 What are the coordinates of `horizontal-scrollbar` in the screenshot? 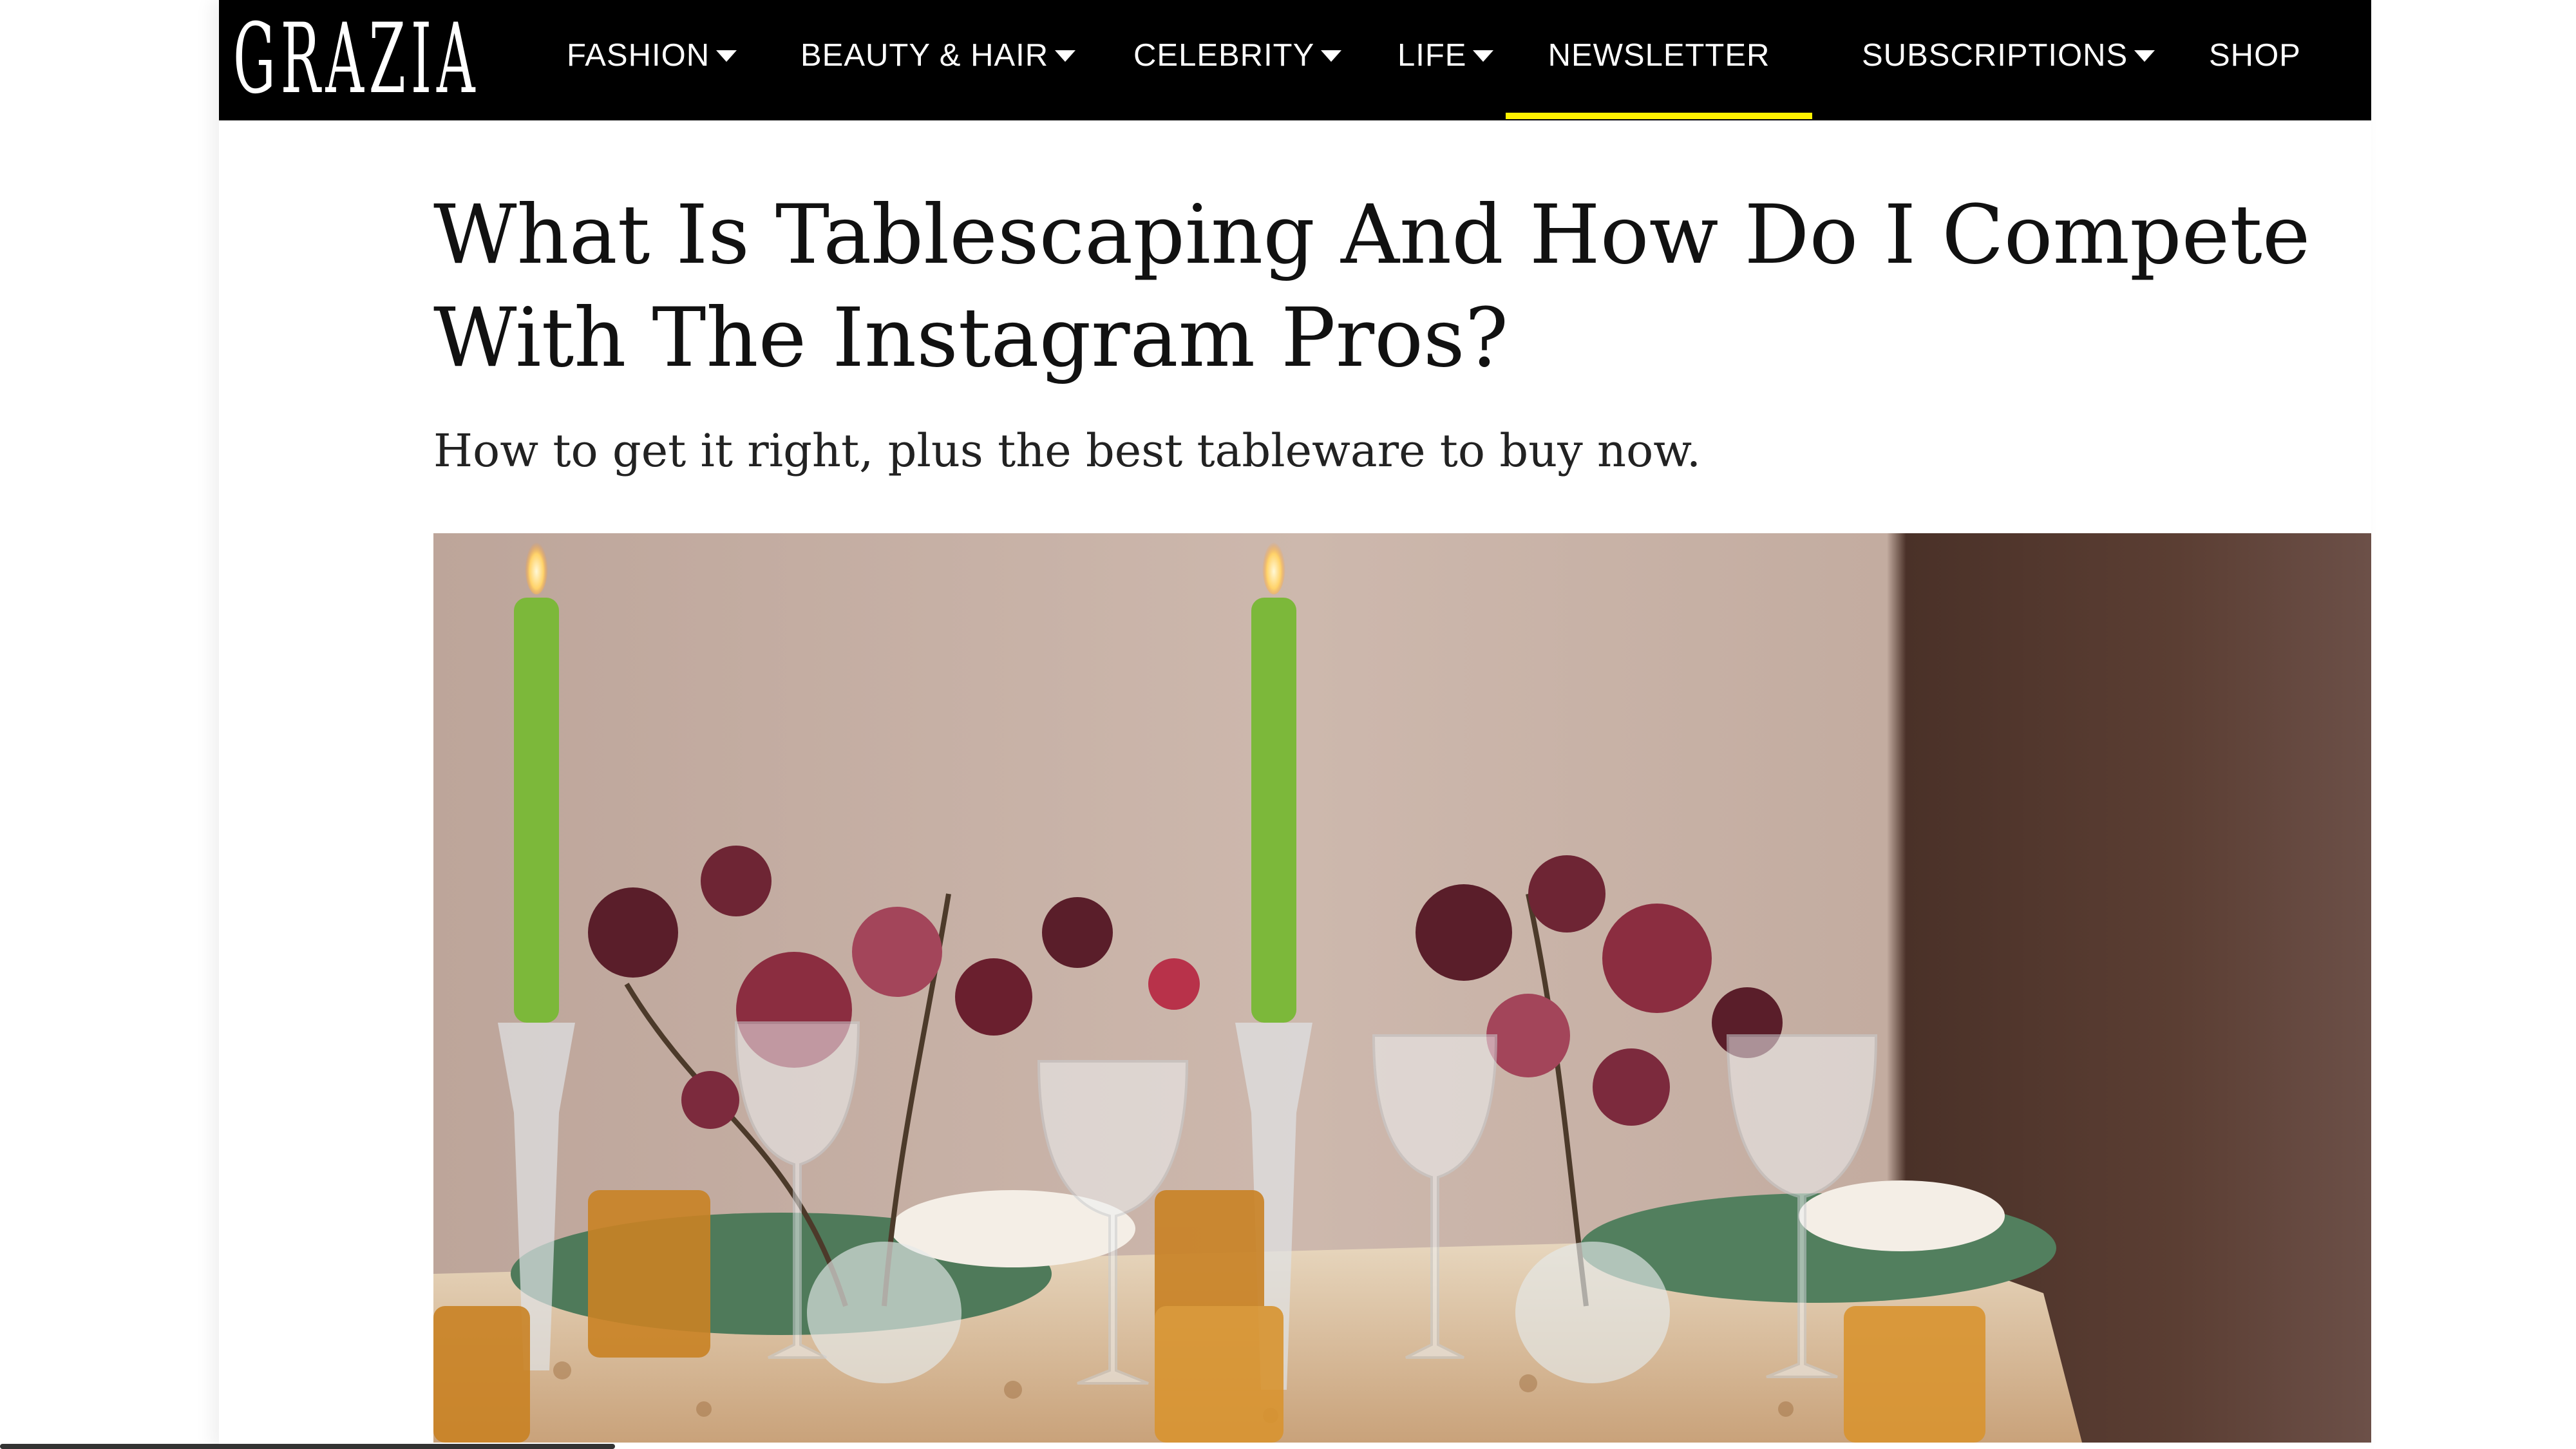 It's located at (307, 1446).